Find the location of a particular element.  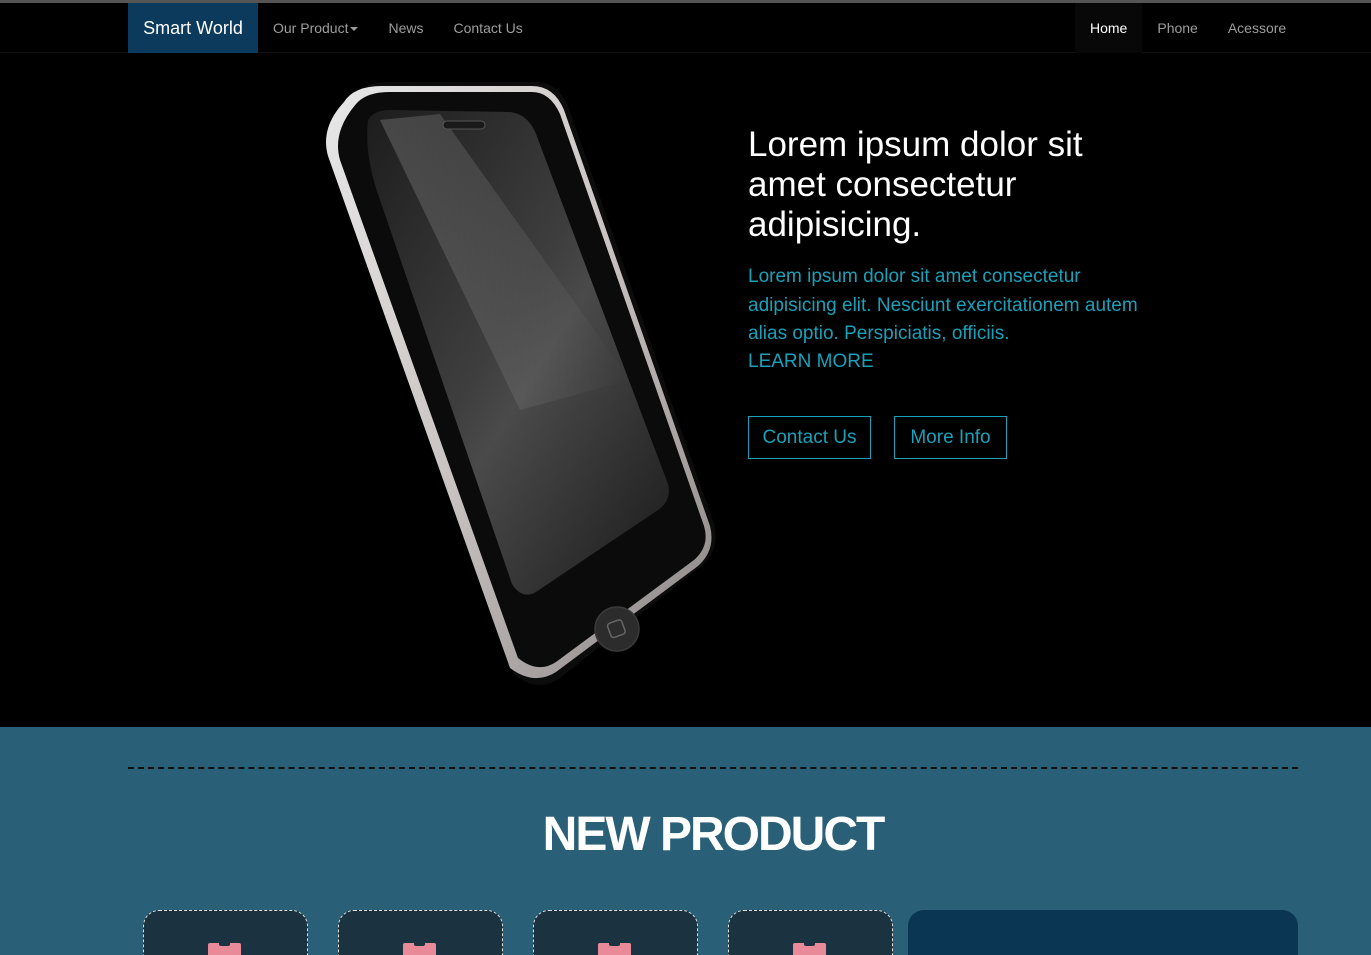

nav-phone: Phone is located at coordinates (1177, 28).